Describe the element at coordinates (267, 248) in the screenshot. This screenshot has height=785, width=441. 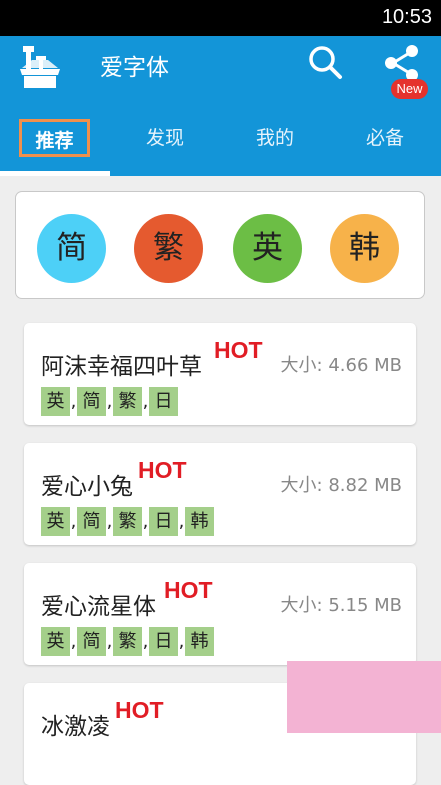
I see `filter-english: 英` at that location.